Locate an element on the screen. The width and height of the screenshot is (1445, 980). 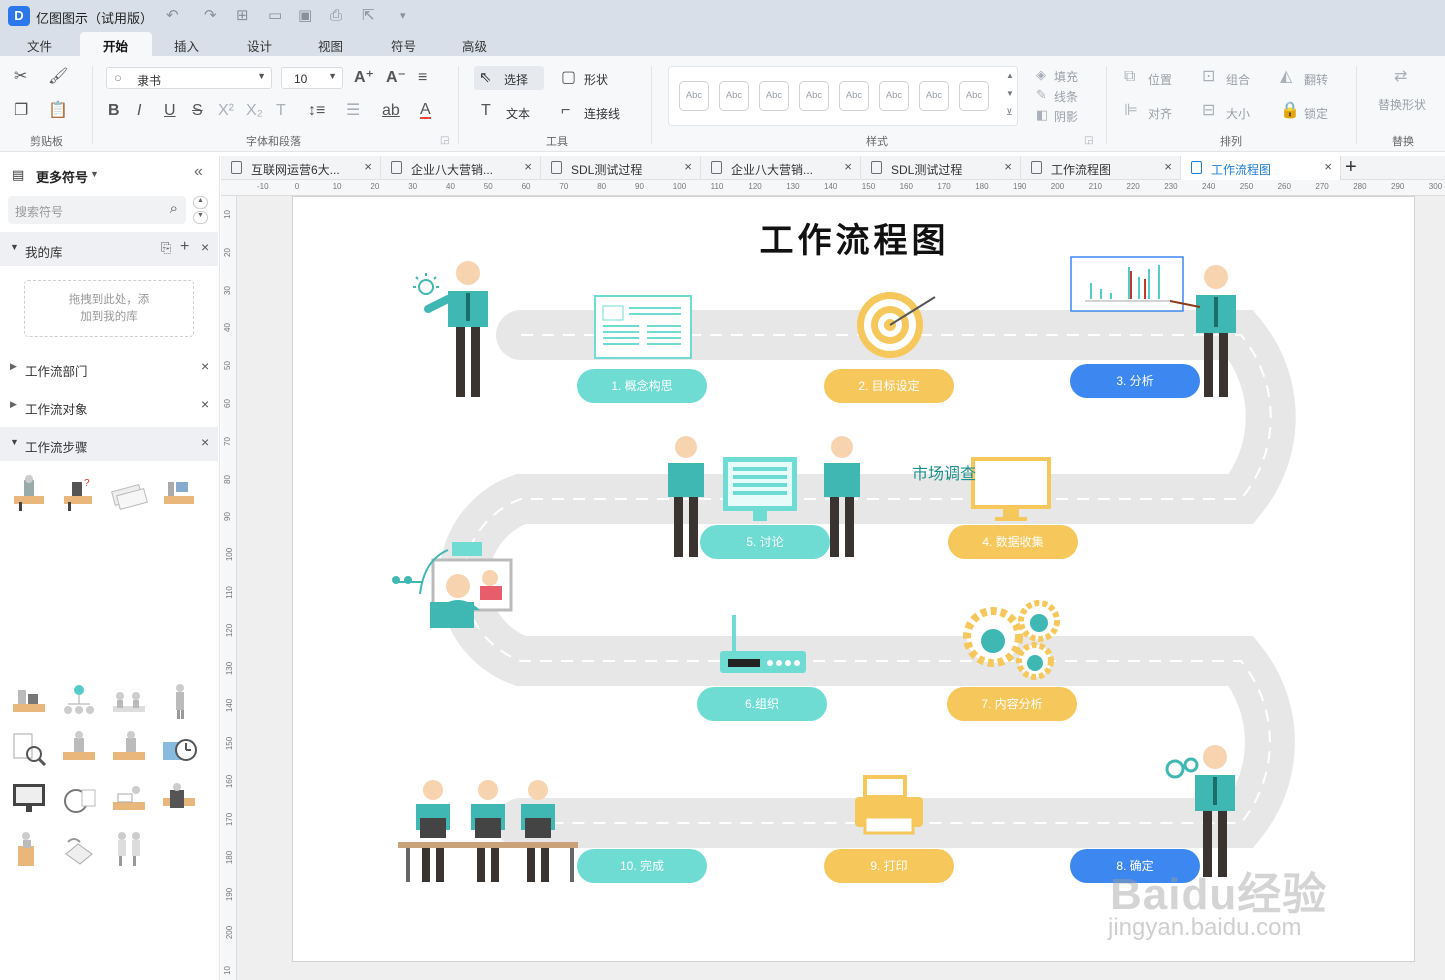
symbol-telephone is located at coordinates (79, 849).